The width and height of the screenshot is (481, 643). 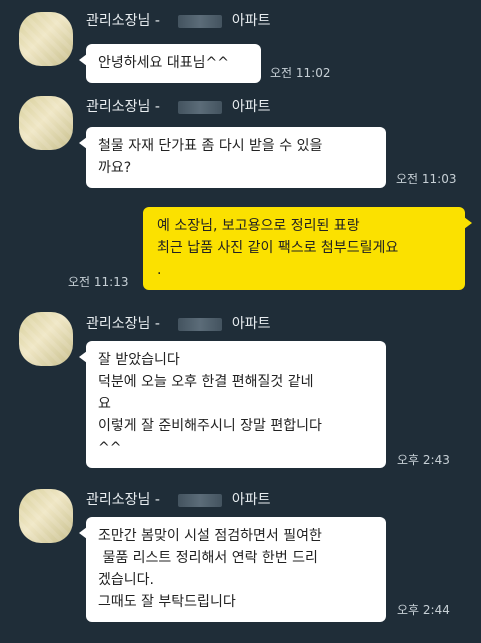 What do you see at coordinates (232, 157) in the screenshot?
I see `incoming-message-bubble: 철물 자재 단가표 좀 다시 받을 수 있을 까요?` at bounding box center [232, 157].